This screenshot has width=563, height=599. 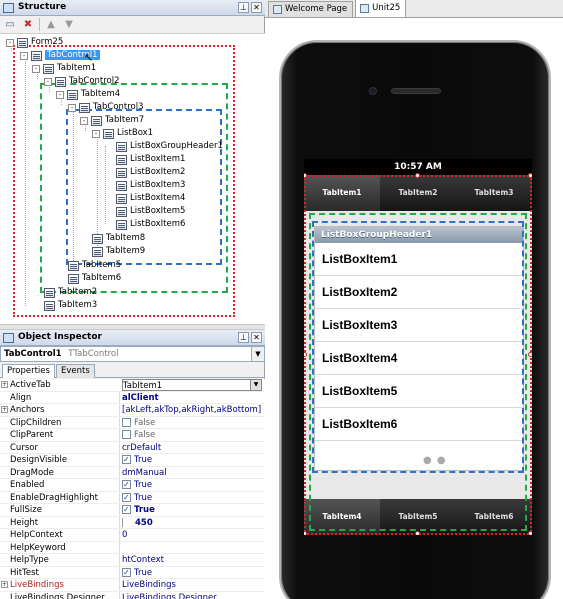 What do you see at coordinates (28, 24) in the screenshot?
I see `delete-icon: ✖` at bounding box center [28, 24].